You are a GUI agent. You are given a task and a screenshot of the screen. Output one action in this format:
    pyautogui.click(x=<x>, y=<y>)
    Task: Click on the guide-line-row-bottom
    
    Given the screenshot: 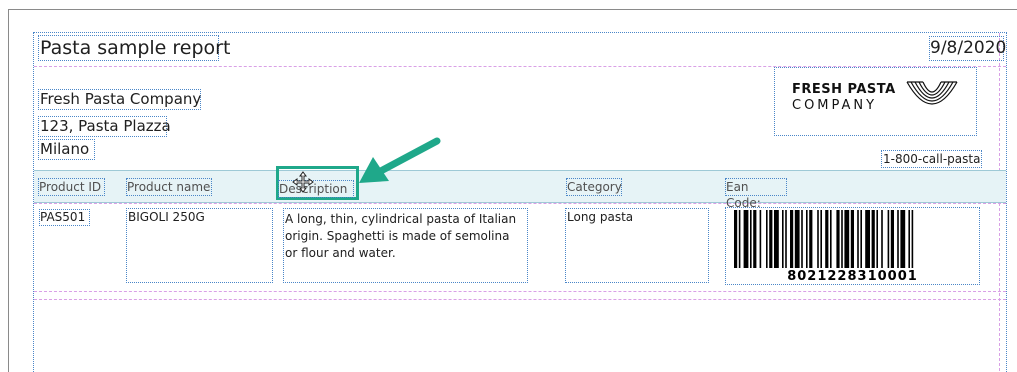 What is the action you would take?
    pyautogui.click(x=520, y=291)
    